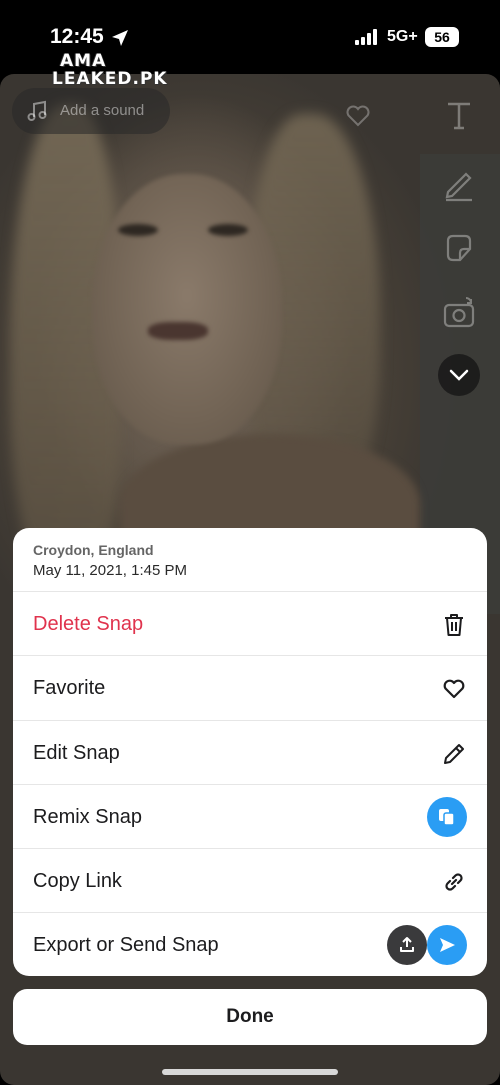 The image size is (500, 1085). Describe the element at coordinates (250, 881) in the screenshot. I see `copy-link-option: Copy Link` at that location.